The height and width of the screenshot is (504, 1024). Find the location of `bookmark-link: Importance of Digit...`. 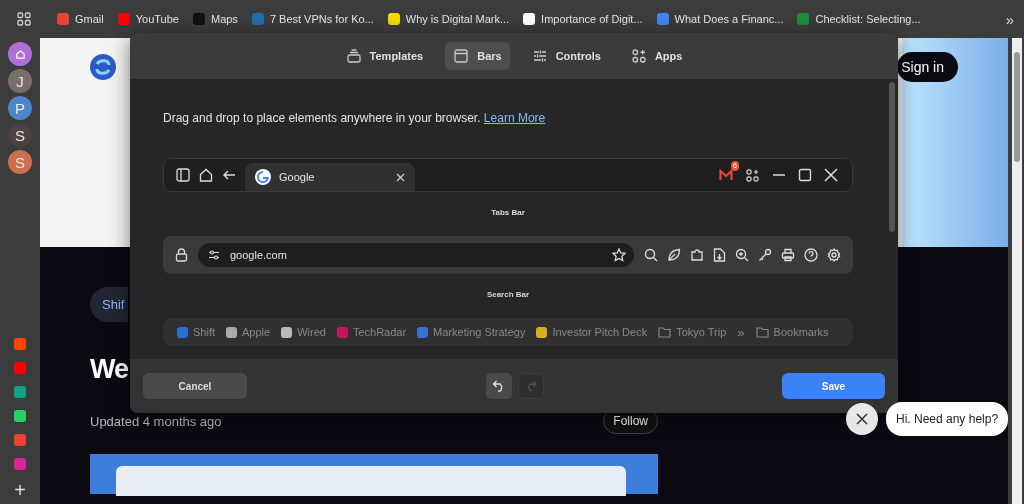

bookmark-link: Importance of Digit... is located at coordinates (592, 19).